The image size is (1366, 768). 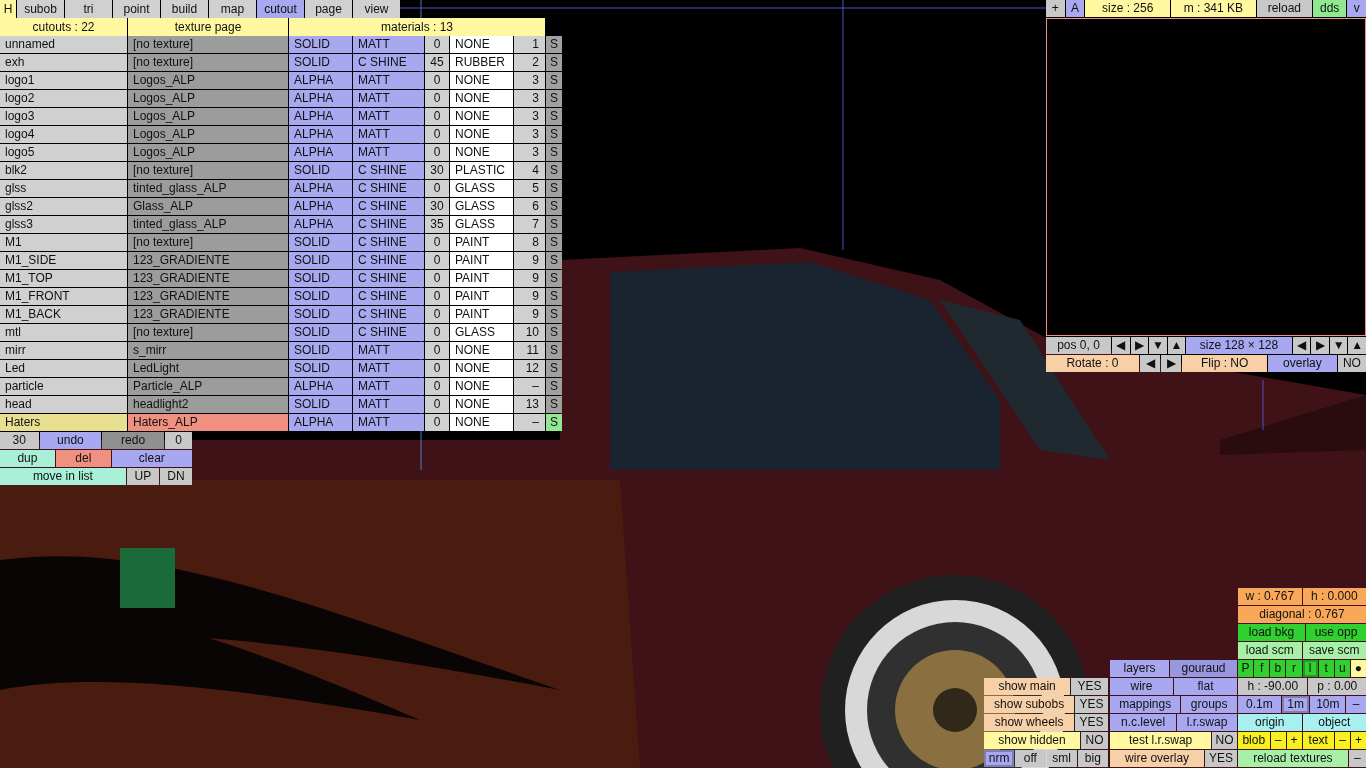 What do you see at coordinates (1203, 668) in the screenshot?
I see `display-mode-button: gouraud` at bounding box center [1203, 668].